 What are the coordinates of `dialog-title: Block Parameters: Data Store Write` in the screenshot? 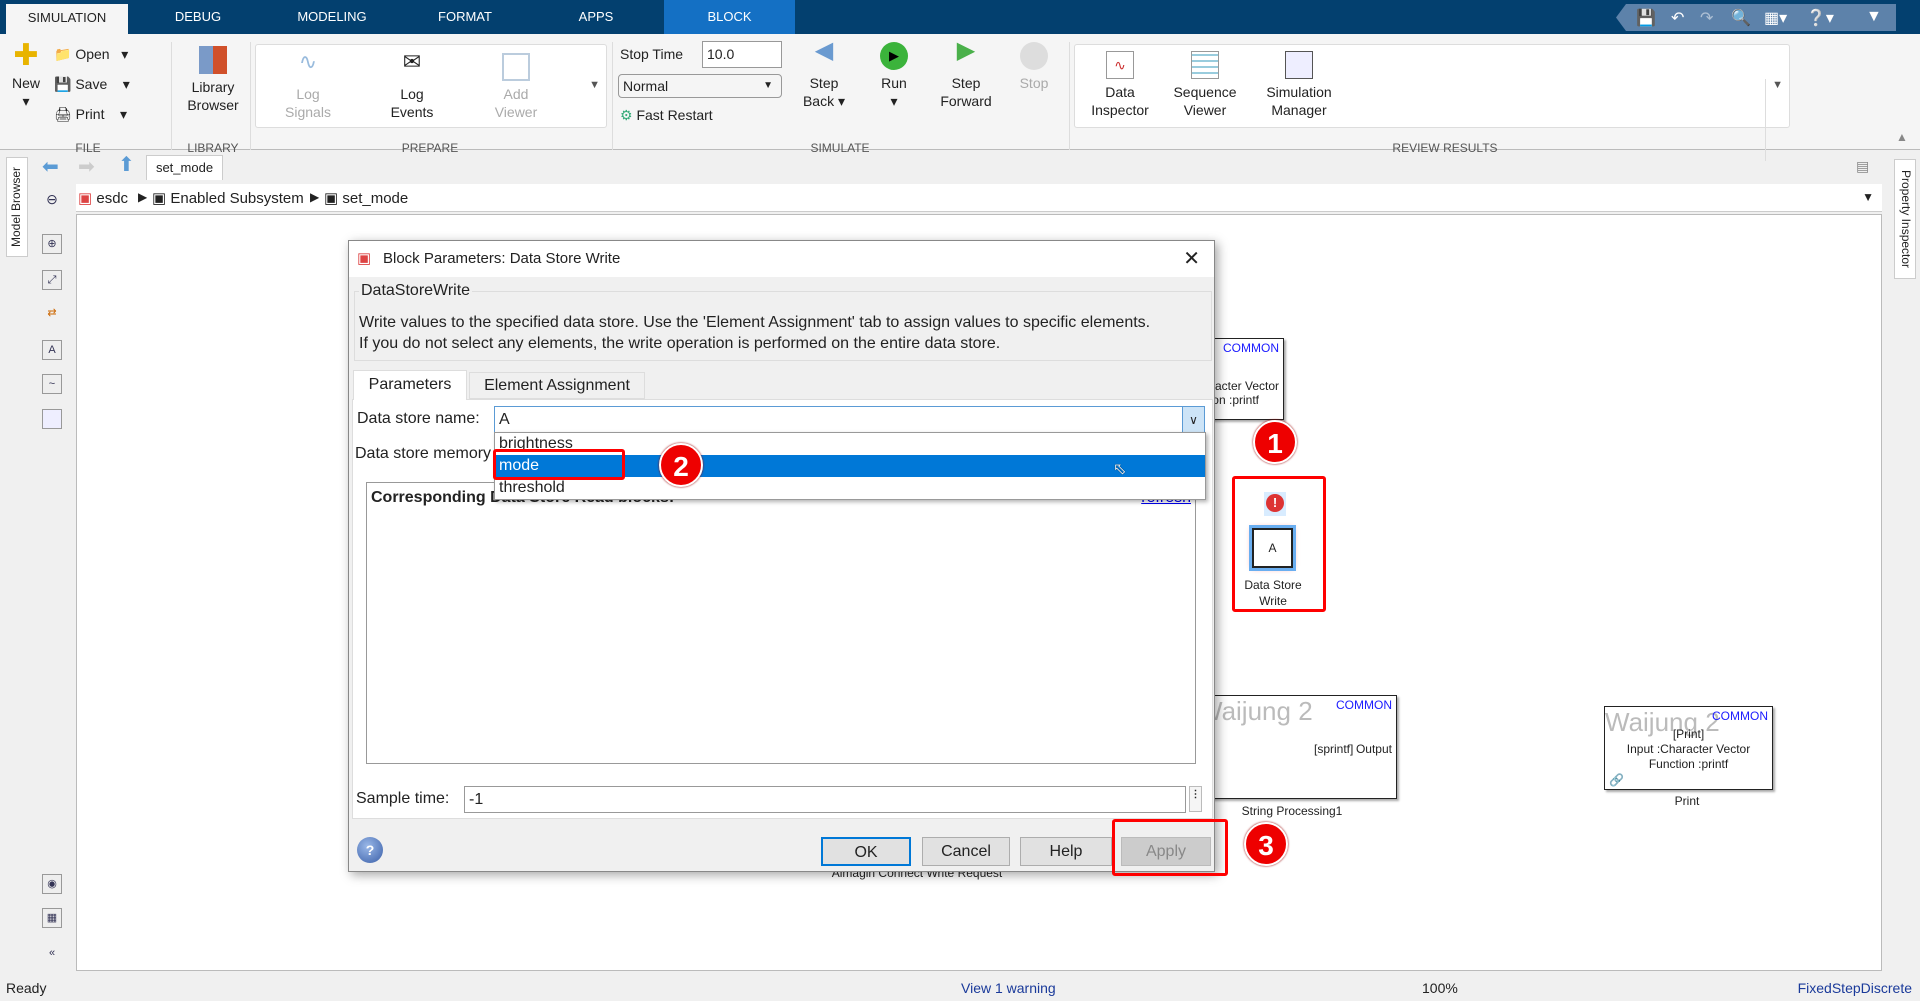 It's located at (502, 258).